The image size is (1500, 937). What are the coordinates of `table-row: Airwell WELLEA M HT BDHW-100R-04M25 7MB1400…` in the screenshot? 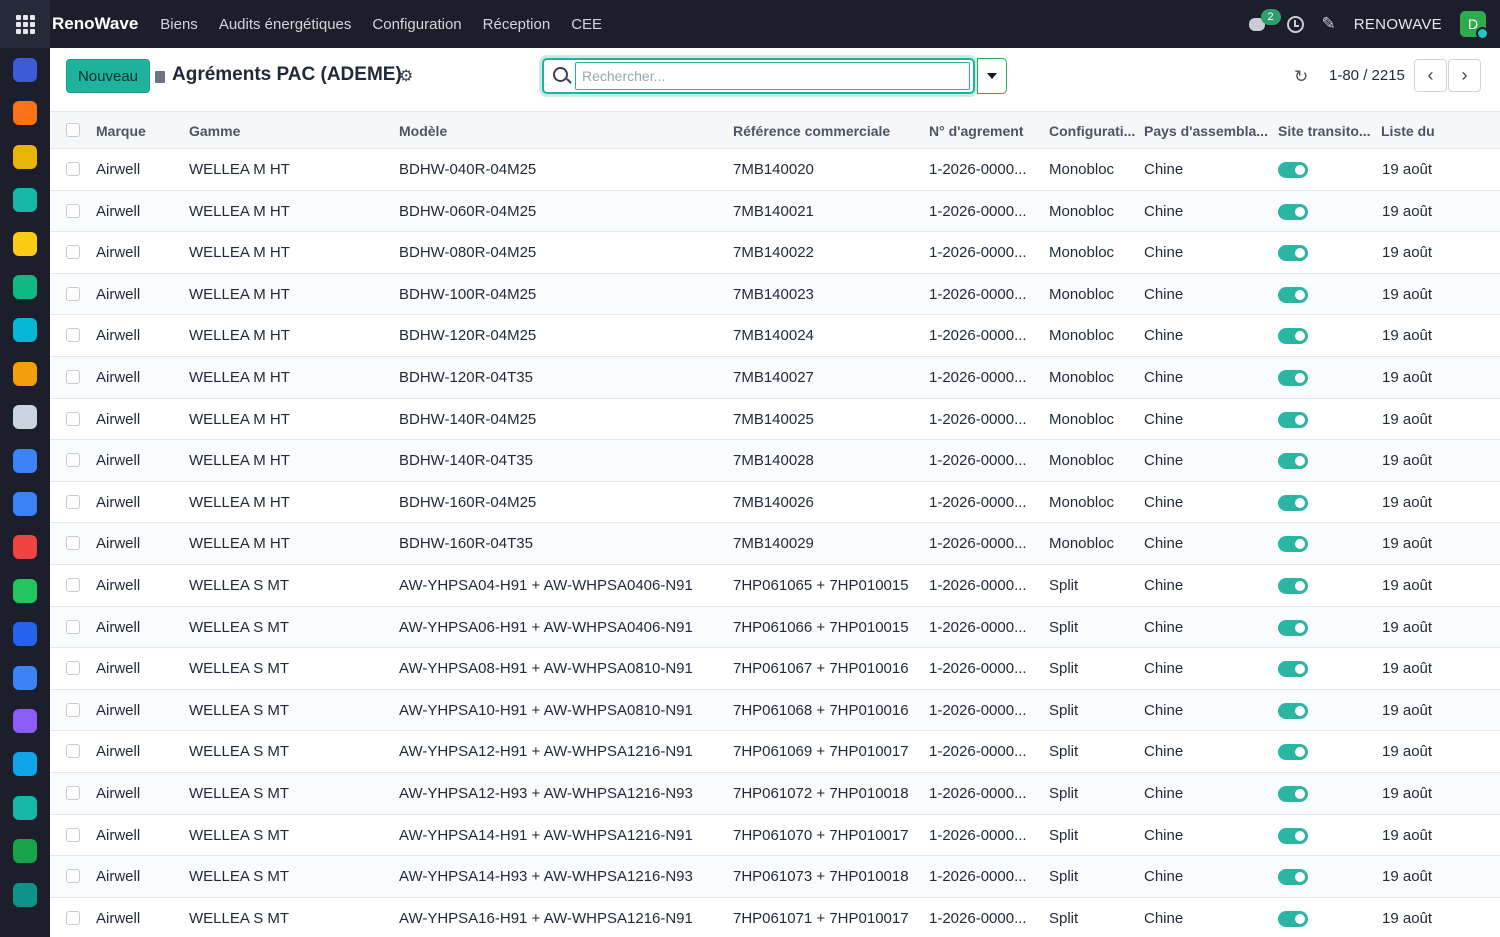 It's located at (775, 294).